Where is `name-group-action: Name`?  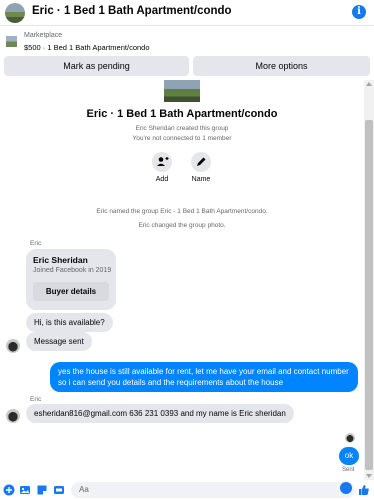
name-group-action: Name is located at coordinates (201, 167).